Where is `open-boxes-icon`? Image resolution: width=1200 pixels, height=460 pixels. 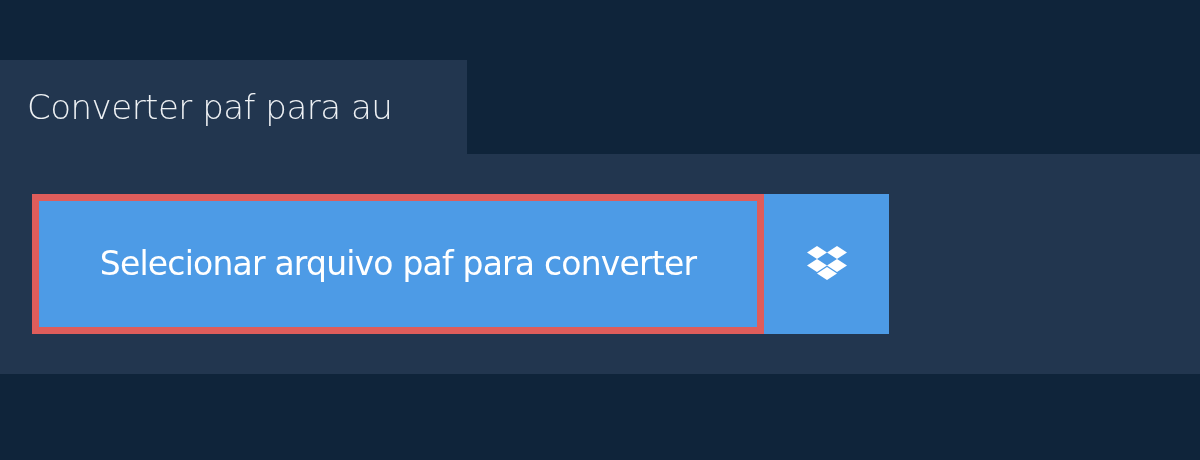 open-boxes-icon is located at coordinates (826, 264).